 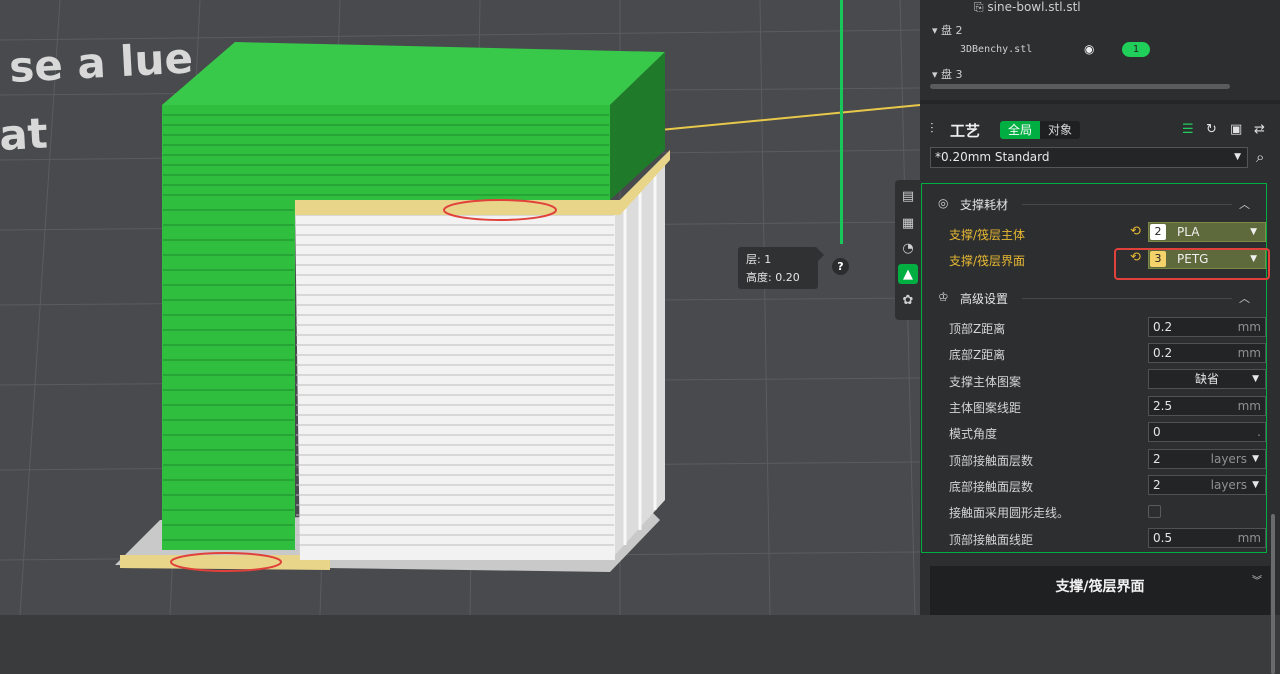 I want to click on expand-icon: ︾, so click(x=1257, y=579).